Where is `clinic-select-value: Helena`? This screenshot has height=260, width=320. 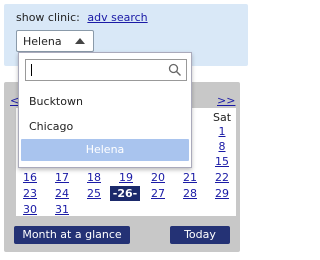 clinic-select-value: Helena is located at coordinates (42, 41).